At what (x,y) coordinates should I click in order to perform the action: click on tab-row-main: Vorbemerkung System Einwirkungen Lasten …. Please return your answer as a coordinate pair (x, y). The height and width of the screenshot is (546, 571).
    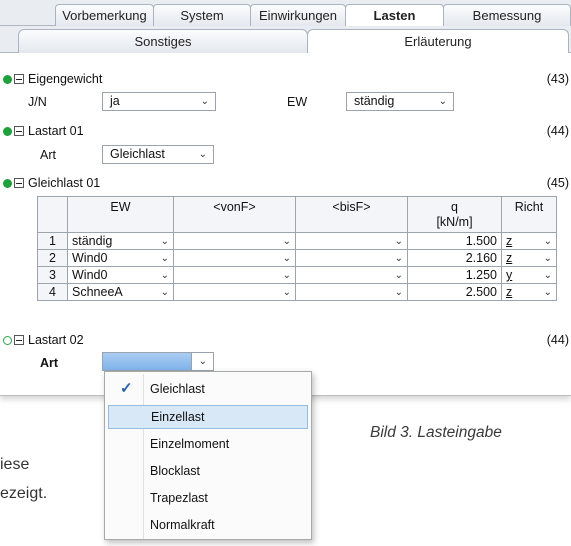
    Looking at the image, I should click on (285, 13).